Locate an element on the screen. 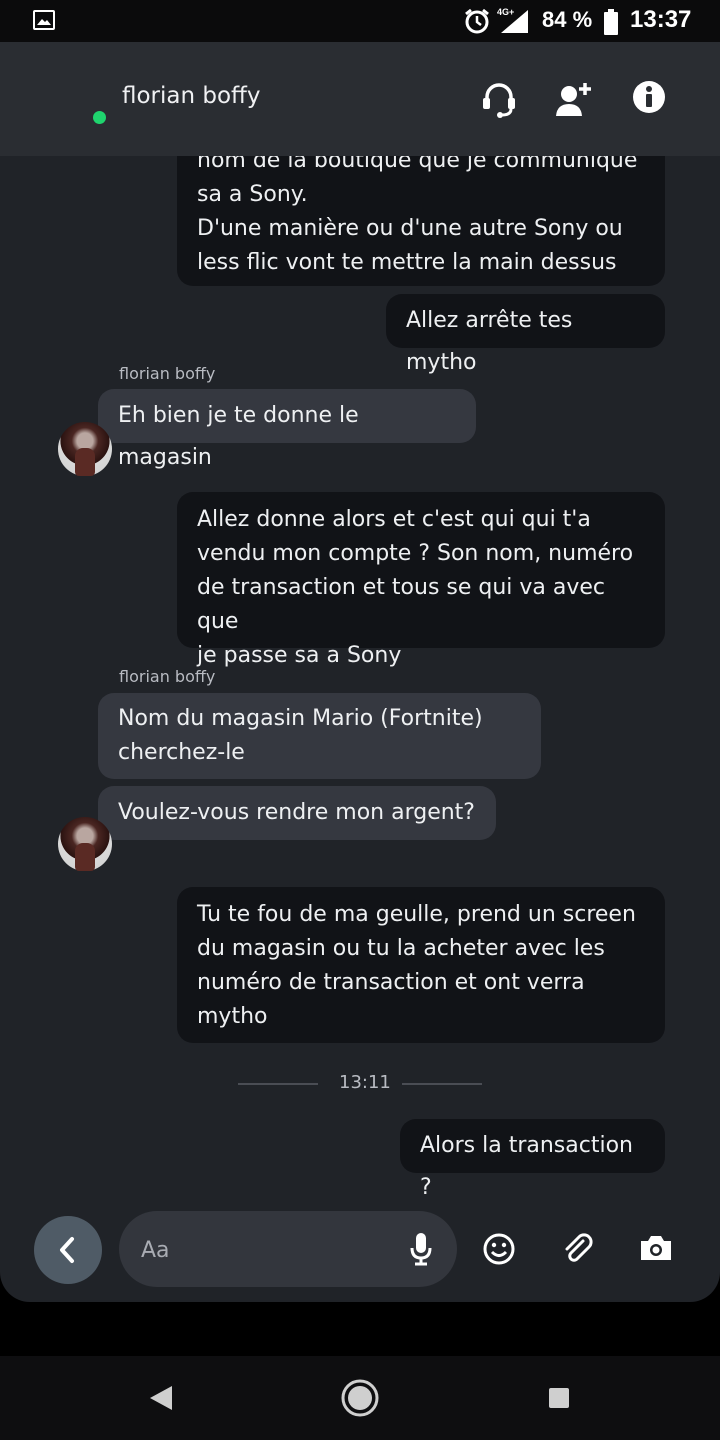 Image resolution: width=720 pixels, height=1440 pixels. microphone-icon is located at coordinates (421, 1249).